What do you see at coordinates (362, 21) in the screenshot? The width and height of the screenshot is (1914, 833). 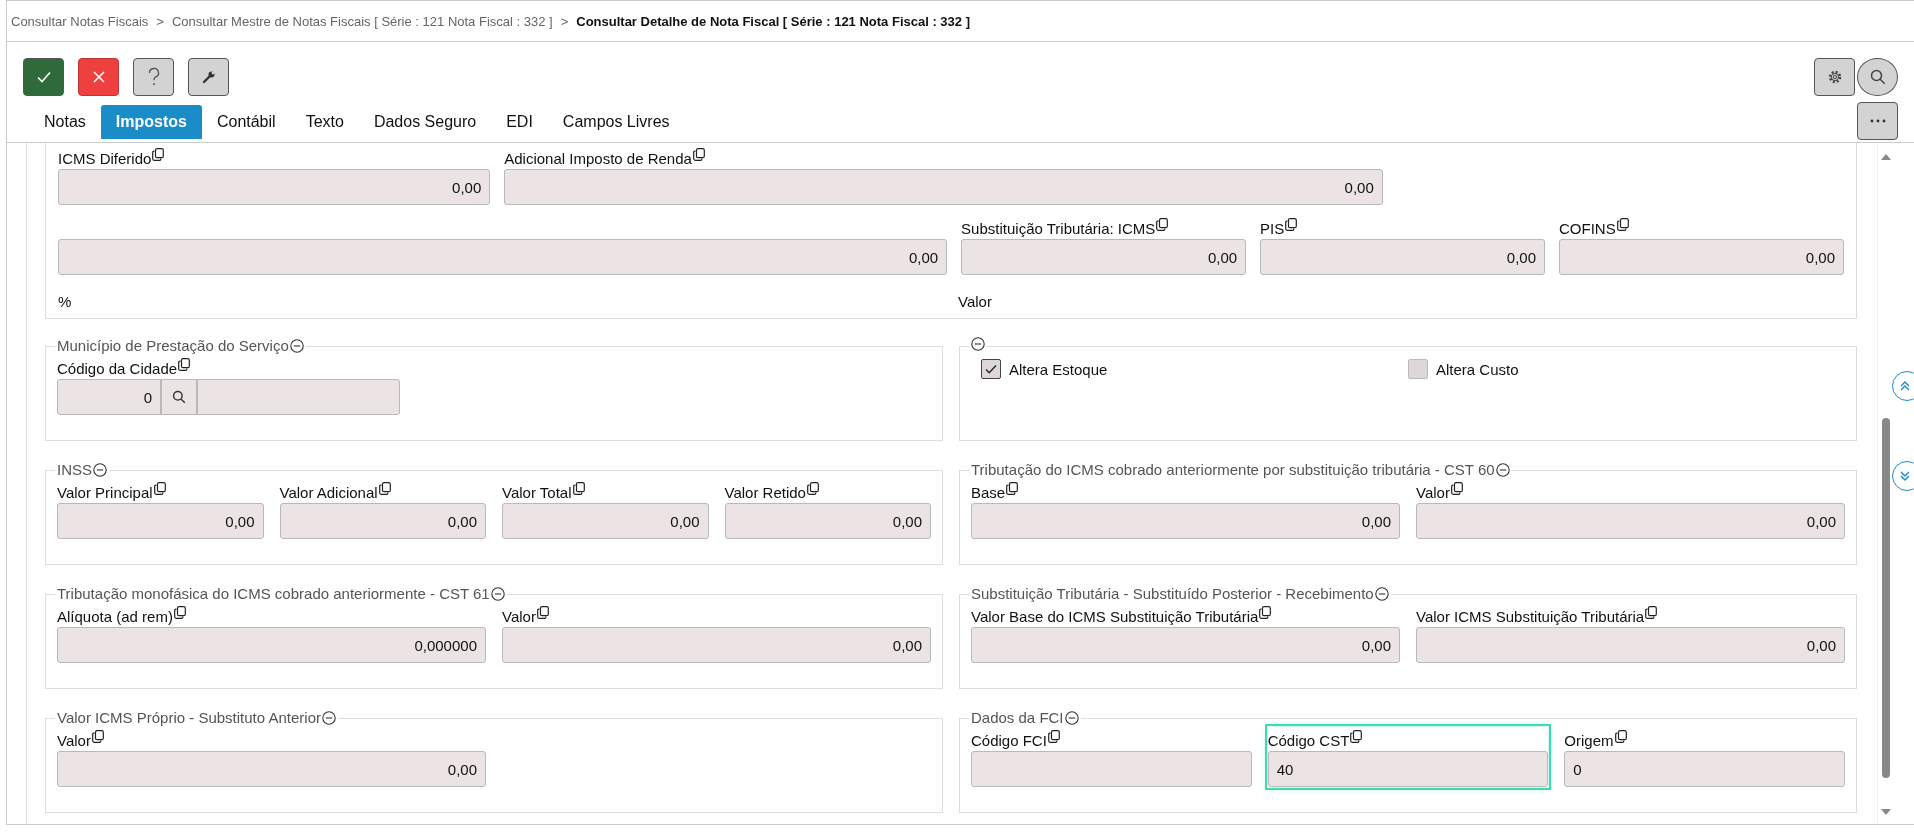 I see `breadcrumb-link: Consultar Mestre de Notas Fiscais [ Série : 121 Nota Fiscal : 332 ]` at bounding box center [362, 21].